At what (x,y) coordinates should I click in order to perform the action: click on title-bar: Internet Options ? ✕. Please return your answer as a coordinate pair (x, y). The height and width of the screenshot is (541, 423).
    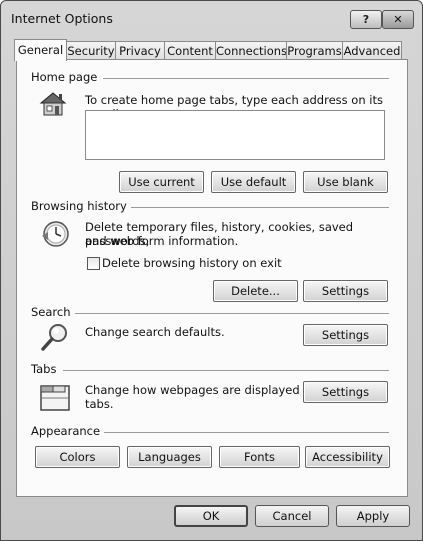
    Looking at the image, I should click on (211, 17).